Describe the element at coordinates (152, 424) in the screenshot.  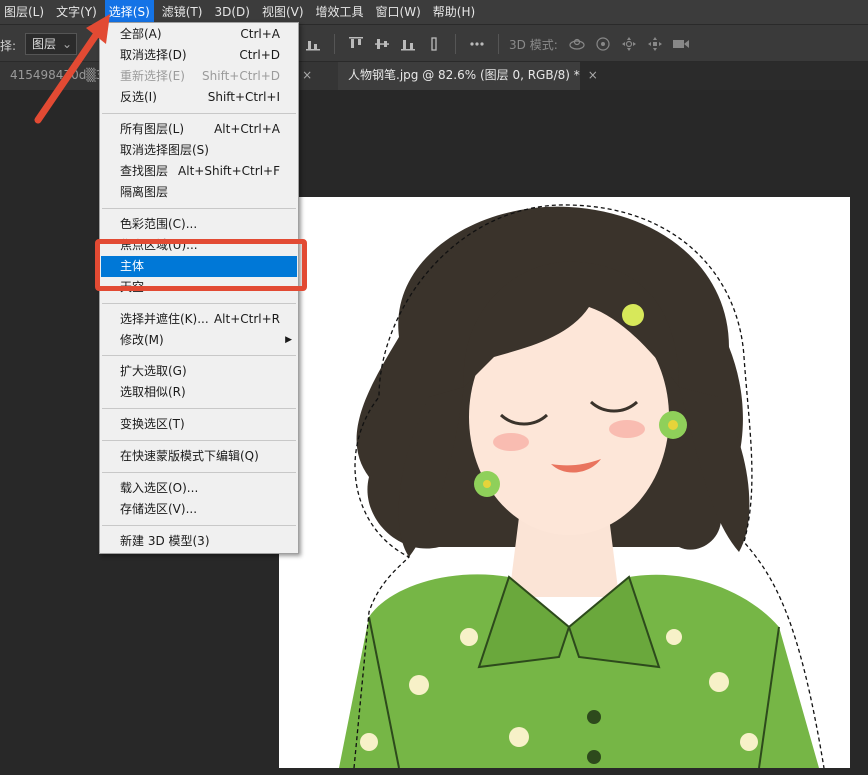
I see `menu-item-label: 变换选区(T)` at that location.